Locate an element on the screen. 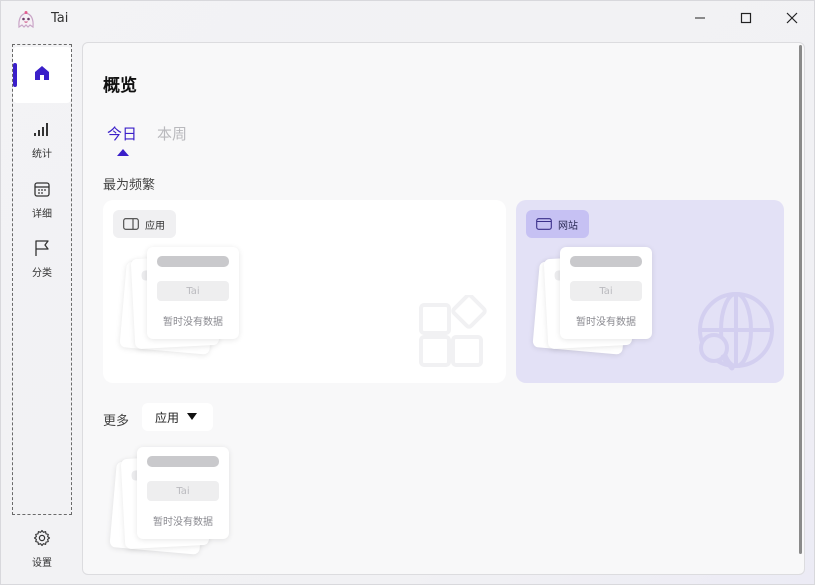 The width and height of the screenshot is (815, 585). sidebar-item-label: 分类 is located at coordinates (42, 273).